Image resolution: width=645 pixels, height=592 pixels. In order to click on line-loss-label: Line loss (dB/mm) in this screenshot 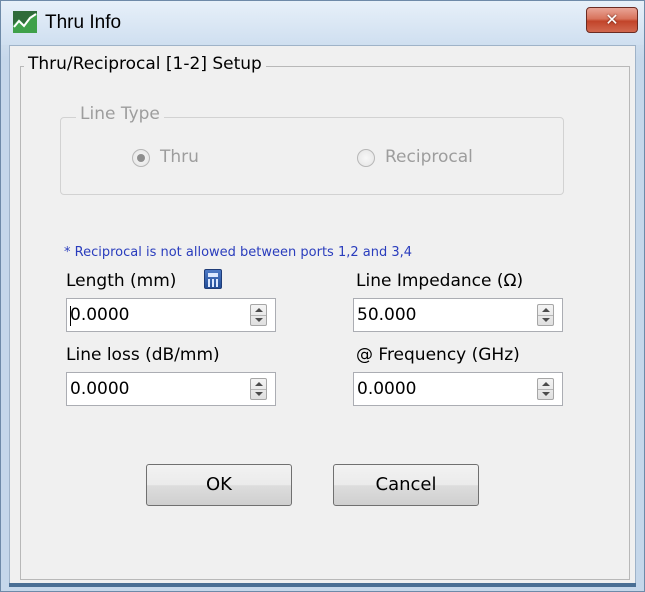, I will do `click(143, 355)`.